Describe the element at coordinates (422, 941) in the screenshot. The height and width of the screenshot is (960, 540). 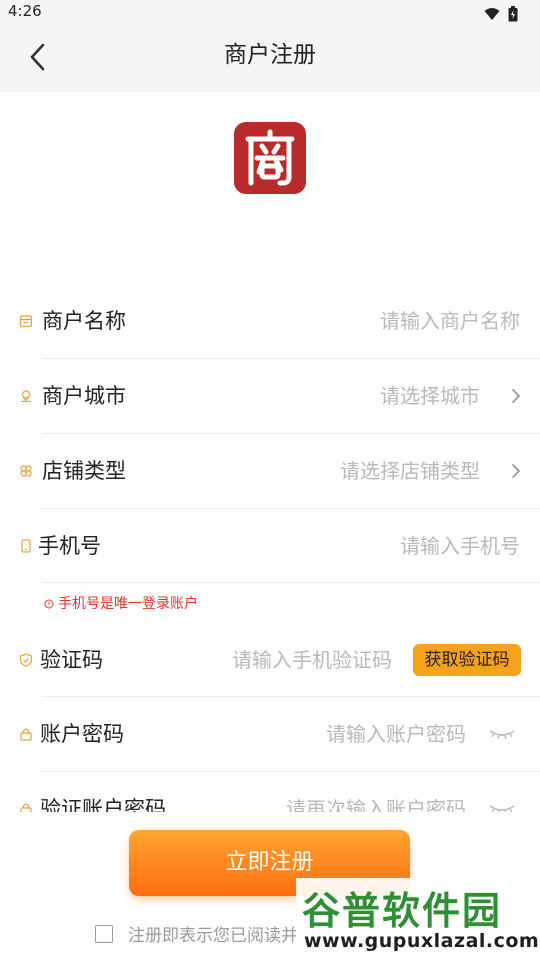
I see `watermark-url: www.gupuxlazal.com` at that location.